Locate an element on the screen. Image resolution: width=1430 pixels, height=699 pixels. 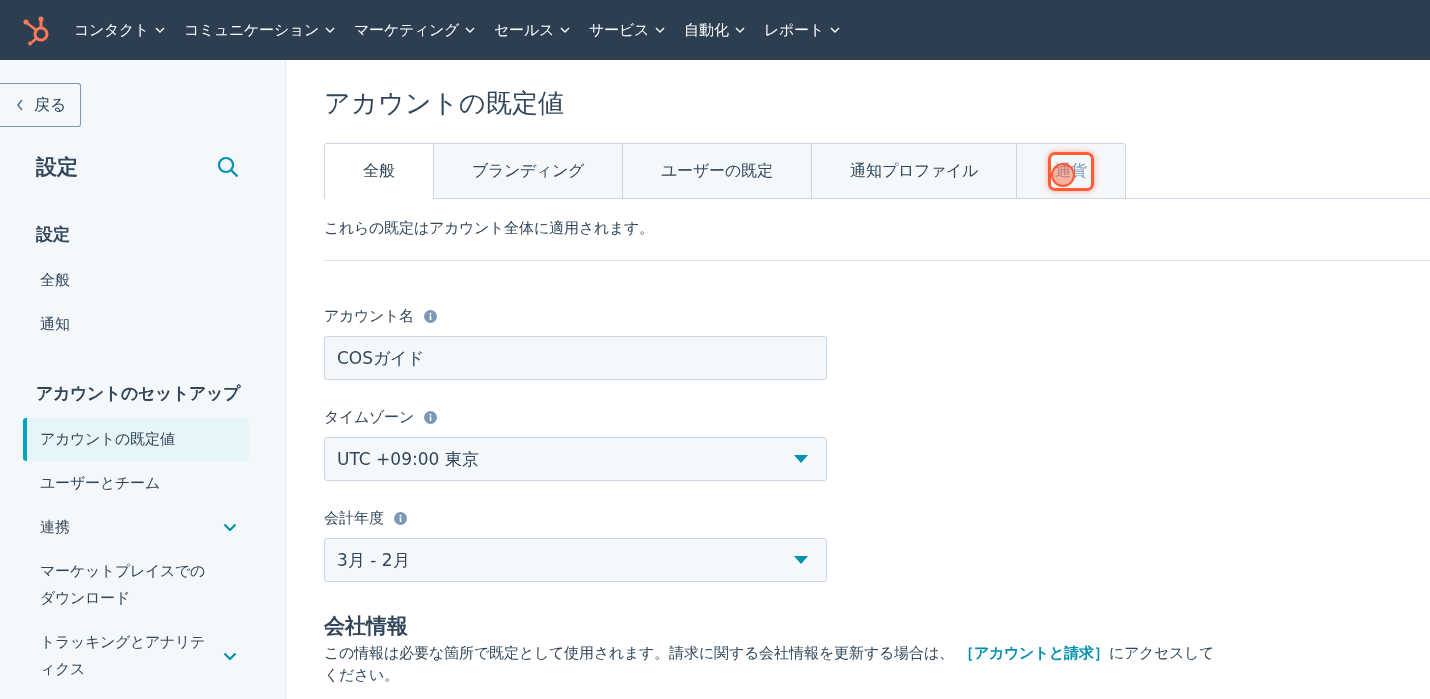
search-icon is located at coordinates (228, 167).